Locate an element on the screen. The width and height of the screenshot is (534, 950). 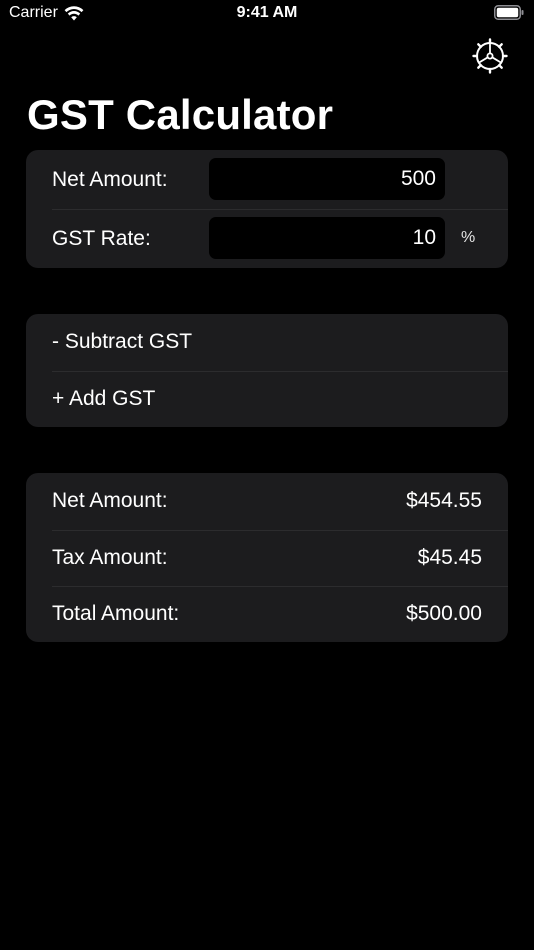
result-total-label: Total Amount: is located at coordinates (116, 614).